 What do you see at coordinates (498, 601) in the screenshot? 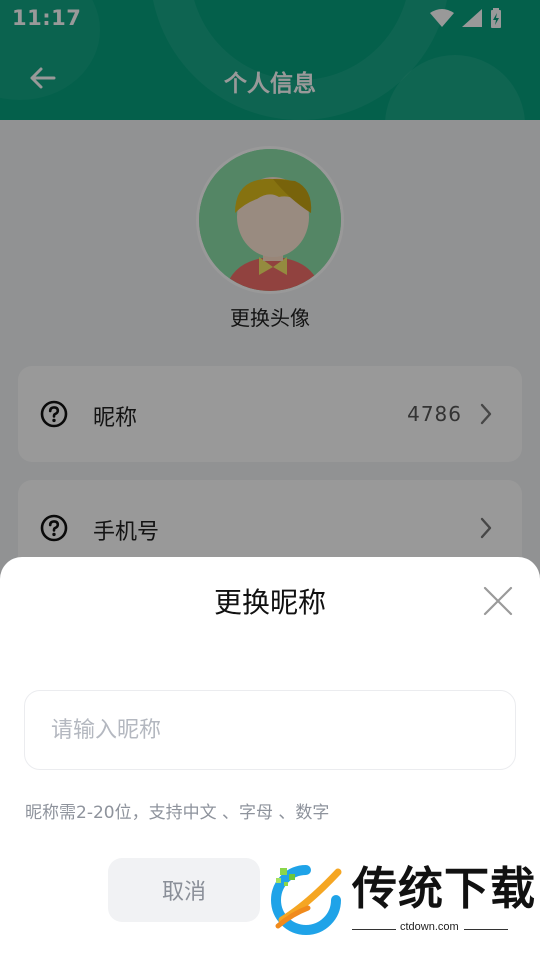
I see `close-icon` at bounding box center [498, 601].